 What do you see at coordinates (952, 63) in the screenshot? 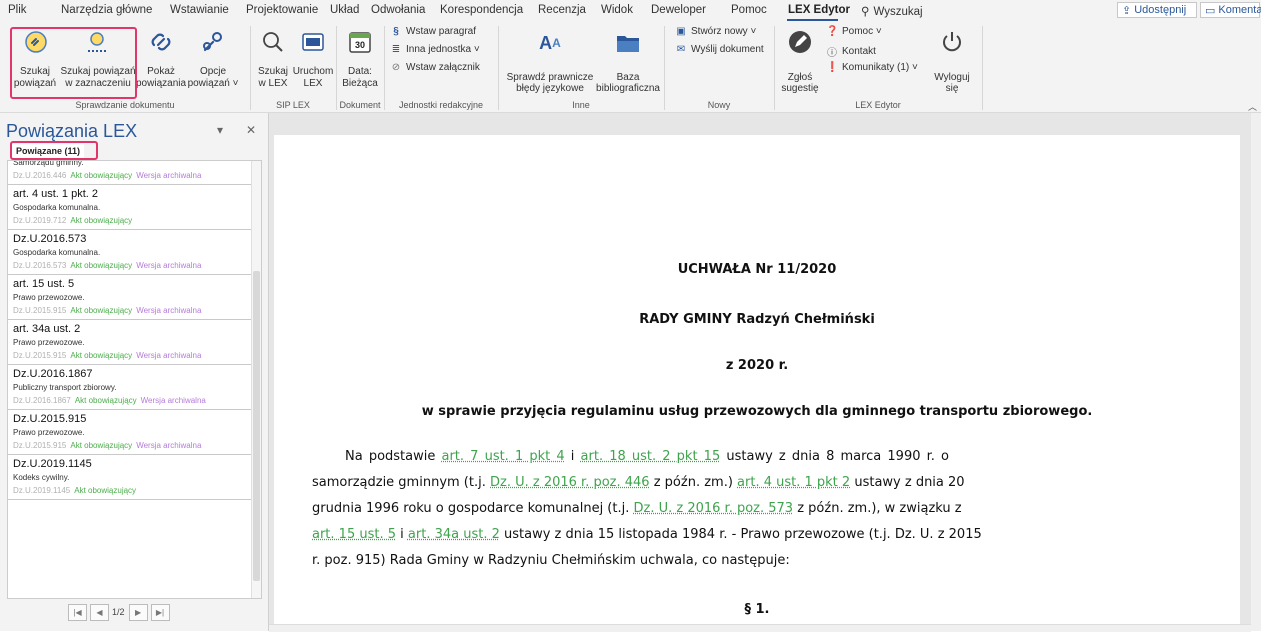
I see `wyloguj-button: Wyloguj się` at bounding box center [952, 63].